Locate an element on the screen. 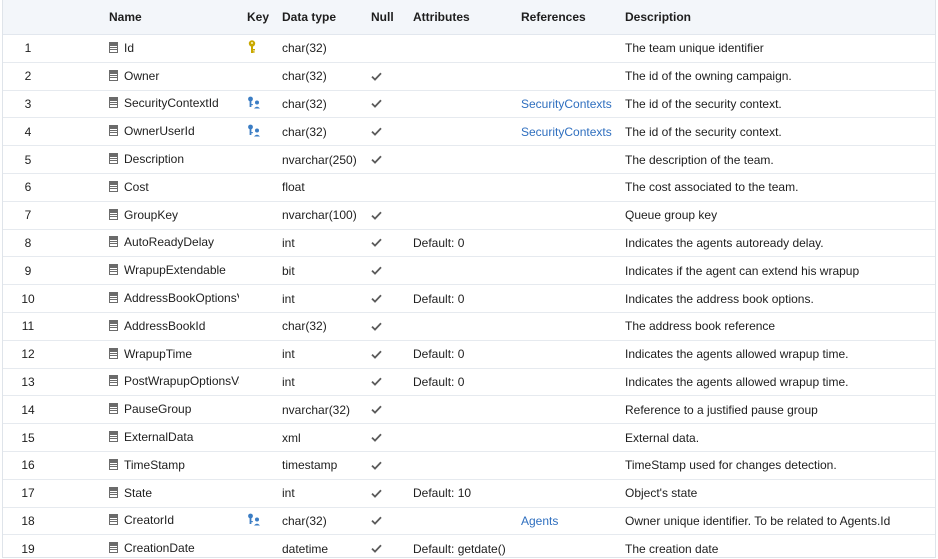  description: The team unique identifier is located at coordinates (777, 48).